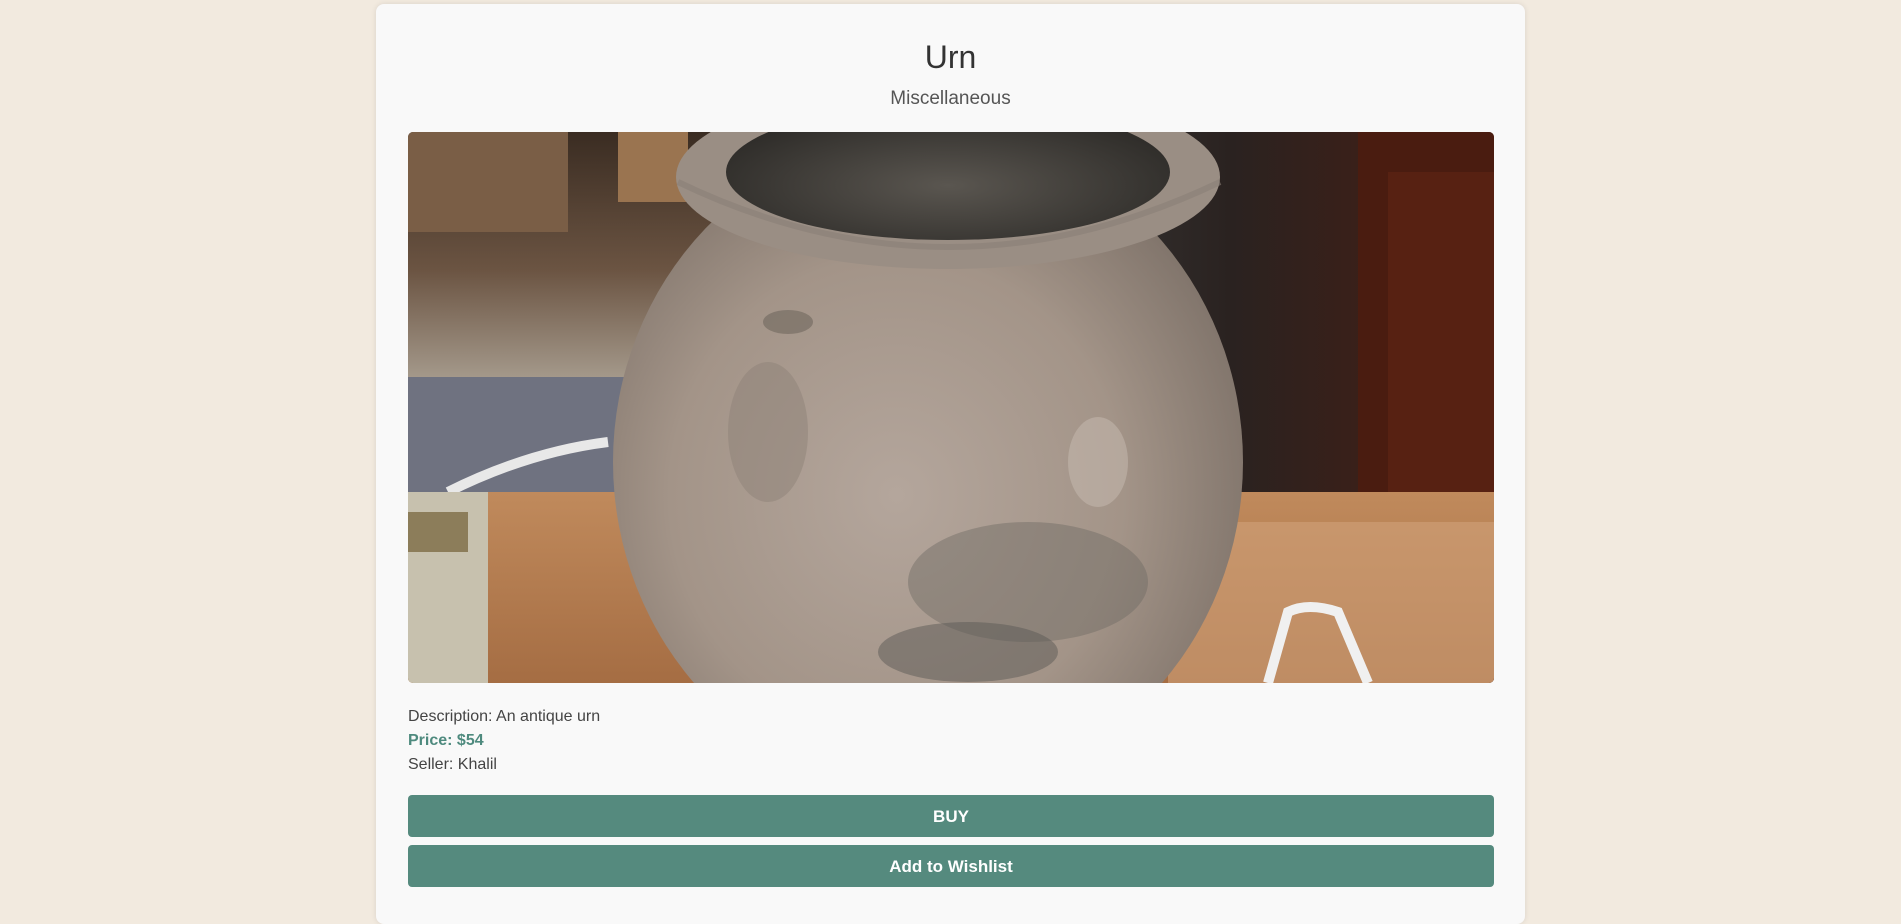  I want to click on product-description: Description: An antique urn, so click(504, 716).